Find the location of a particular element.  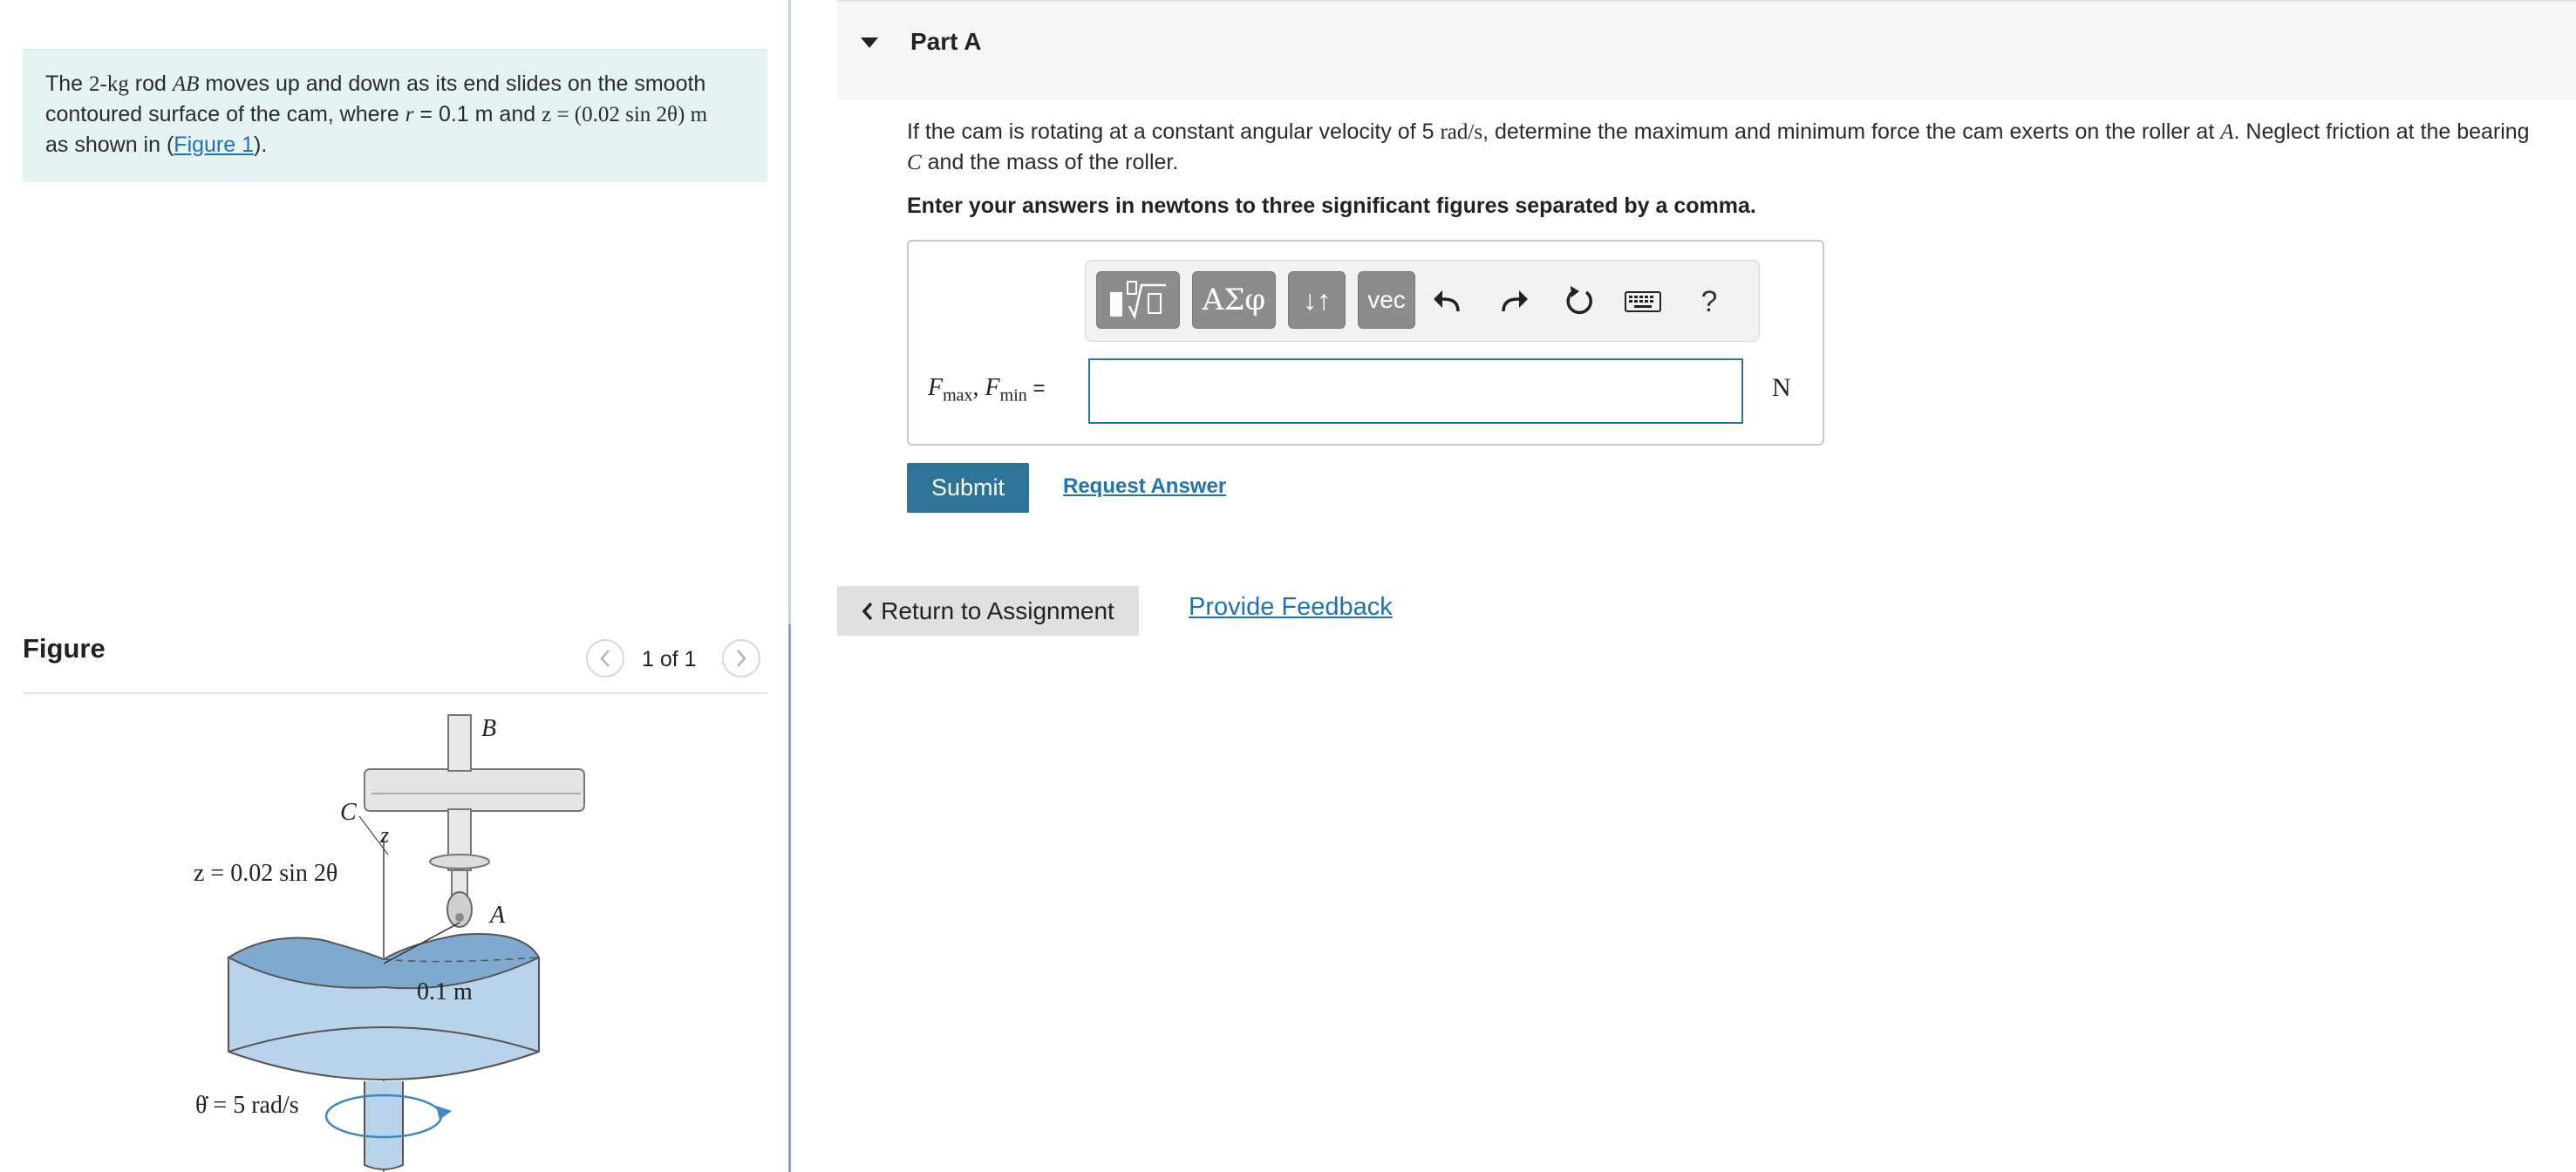

return-to-assignment-button: Return to Assignment is located at coordinates (988, 611).